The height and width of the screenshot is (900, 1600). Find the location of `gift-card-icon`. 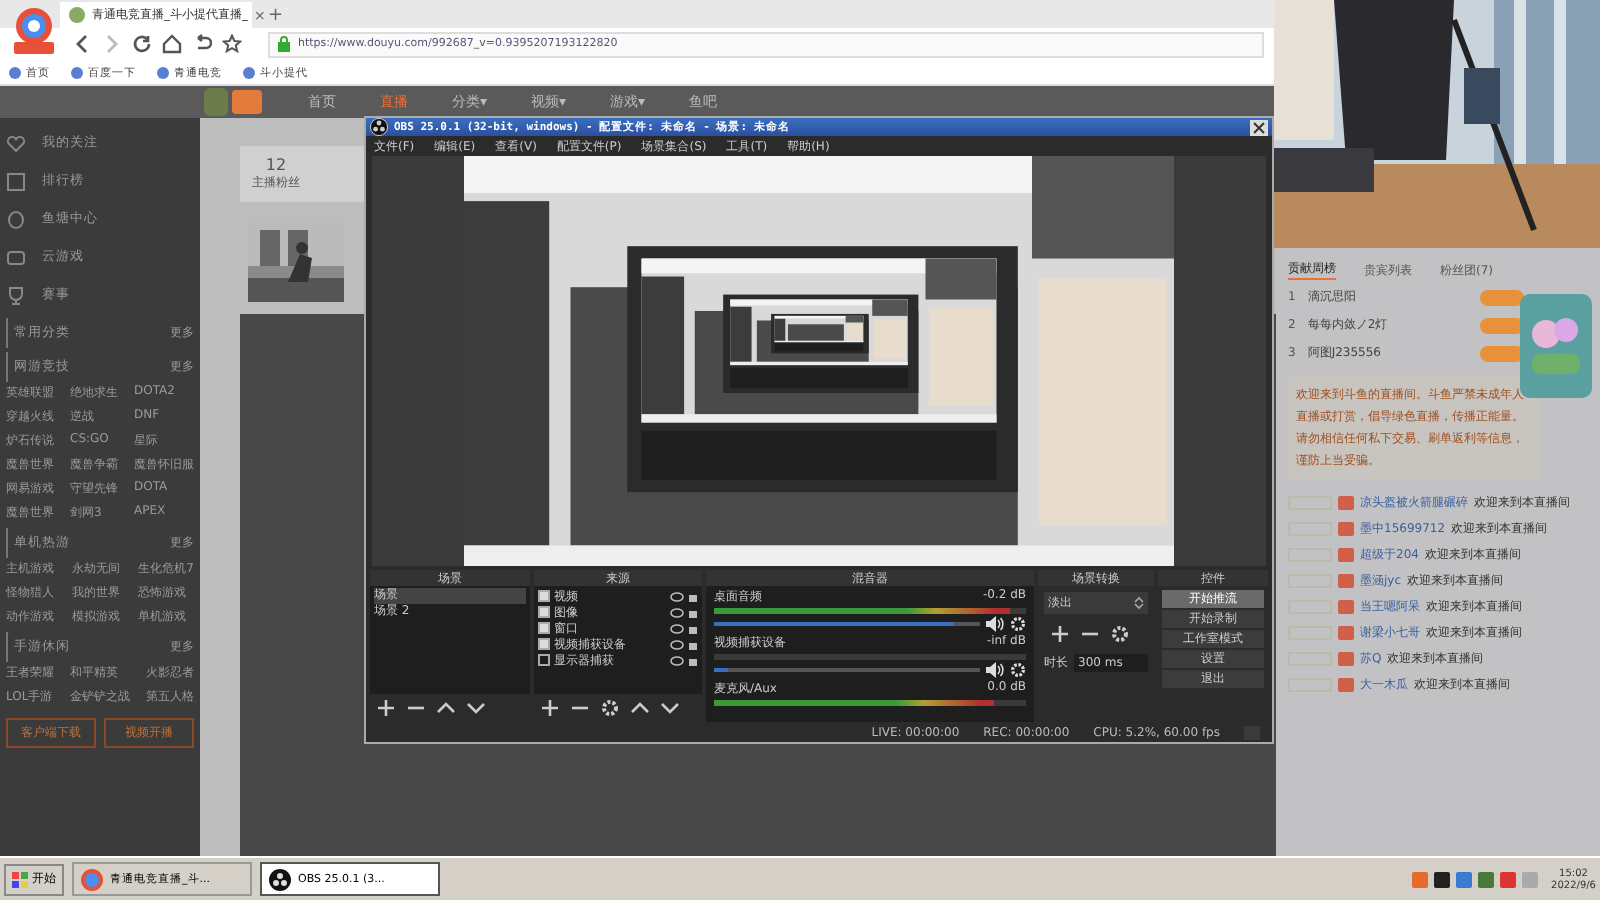

gift-card-icon is located at coordinates (1556, 346).